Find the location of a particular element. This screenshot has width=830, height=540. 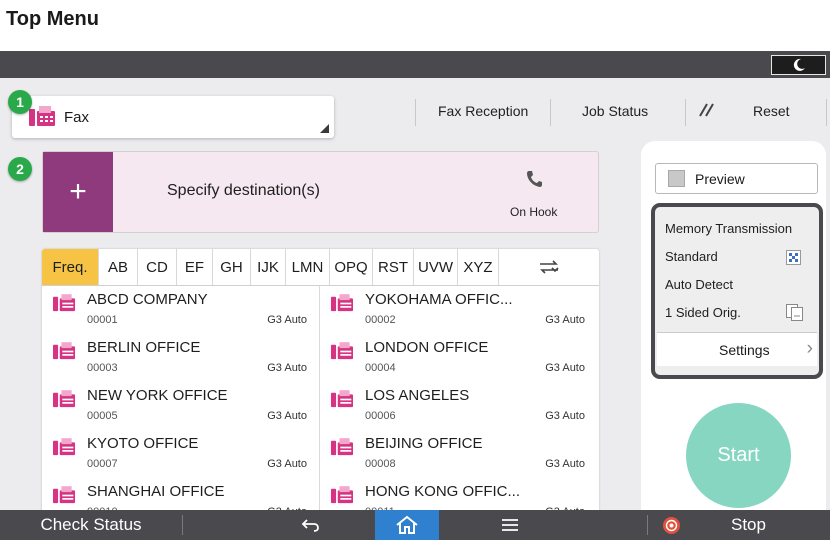

tab-xyz: XYZ is located at coordinates (478, 267).